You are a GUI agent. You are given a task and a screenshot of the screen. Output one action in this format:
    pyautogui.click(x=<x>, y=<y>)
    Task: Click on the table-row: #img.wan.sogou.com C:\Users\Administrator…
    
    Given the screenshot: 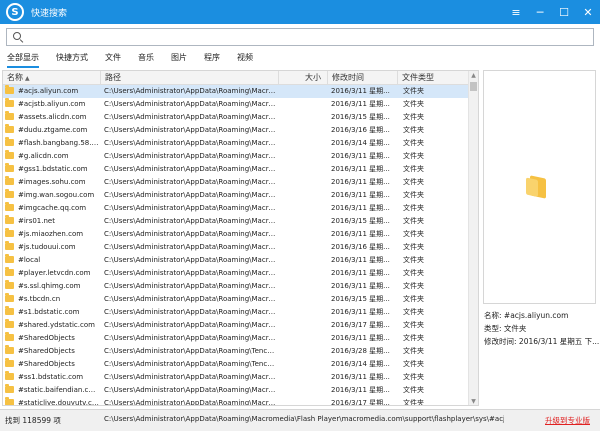 What is the action you would take?
    pyautogui.click(x=236, y=195)
    